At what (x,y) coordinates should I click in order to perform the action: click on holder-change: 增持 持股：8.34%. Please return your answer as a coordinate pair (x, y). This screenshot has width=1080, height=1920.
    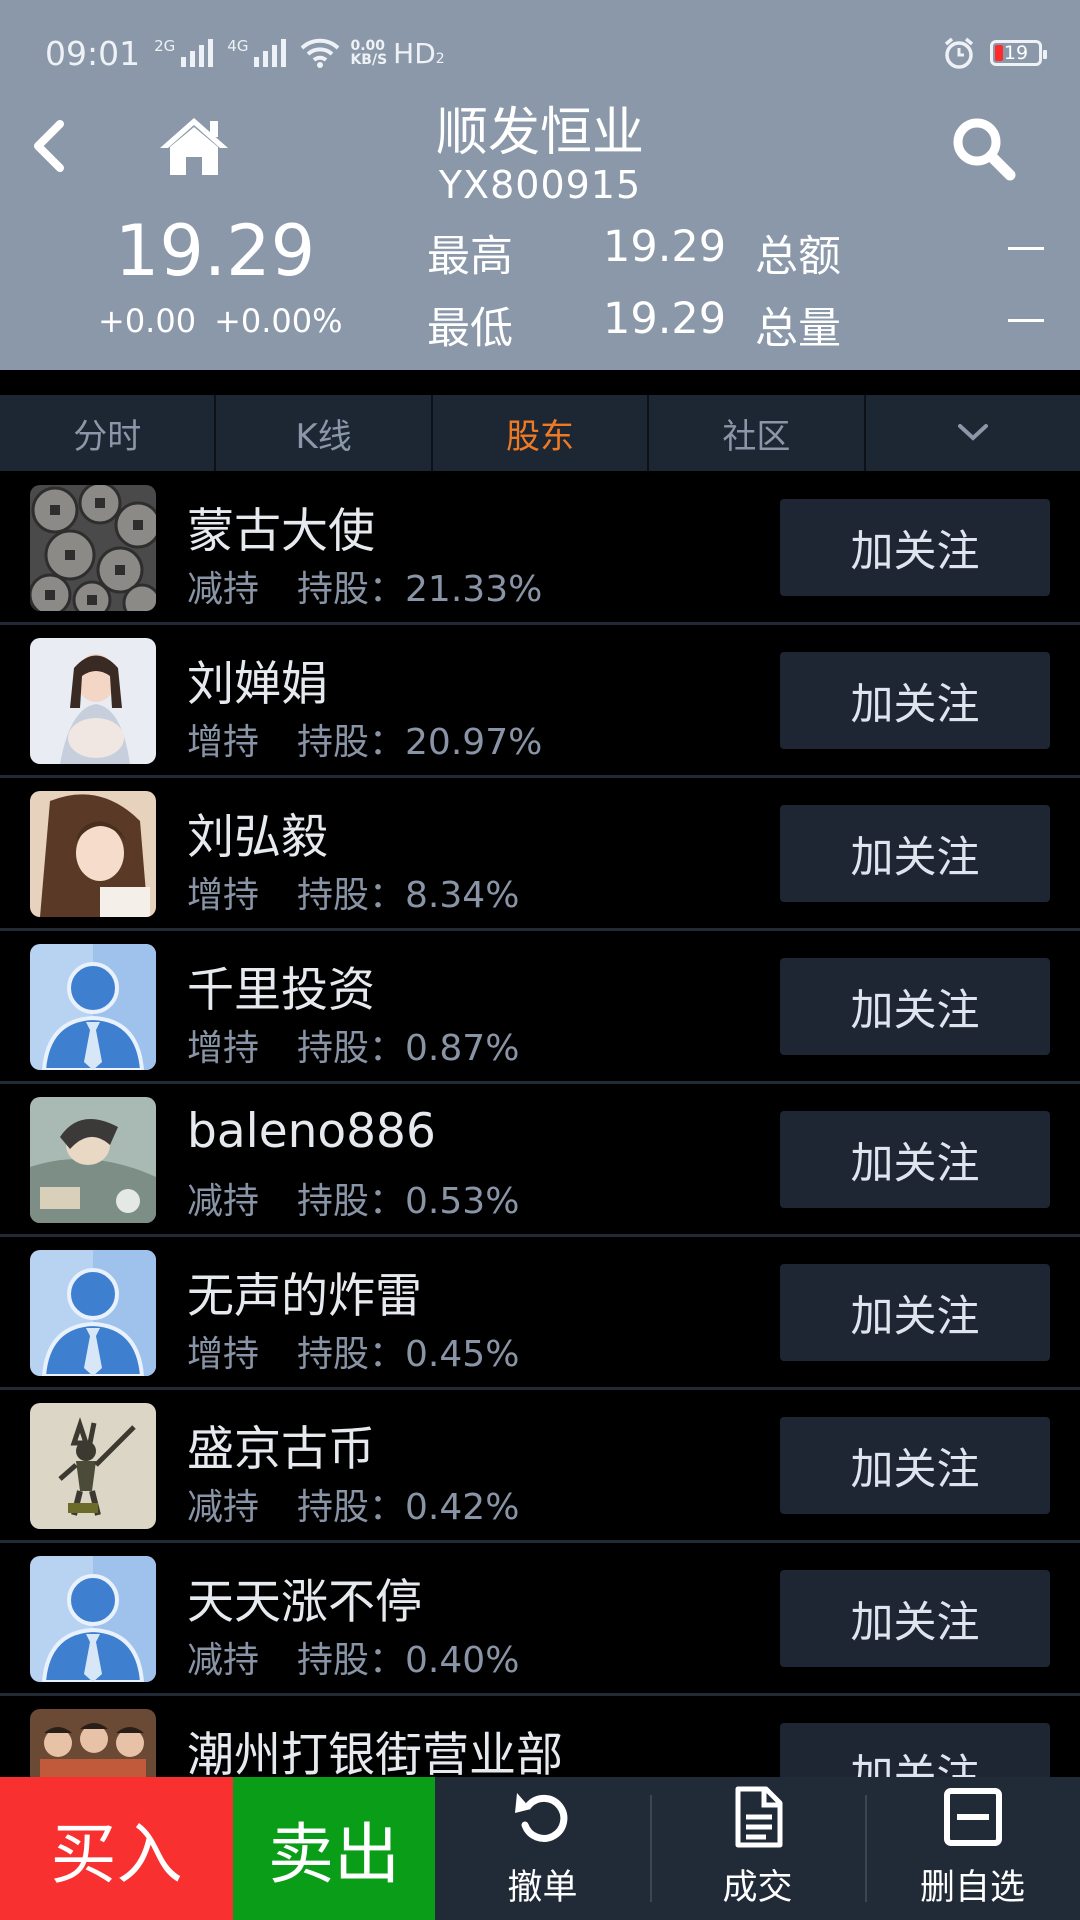
    Looking at the image, I should click on (353, 892).